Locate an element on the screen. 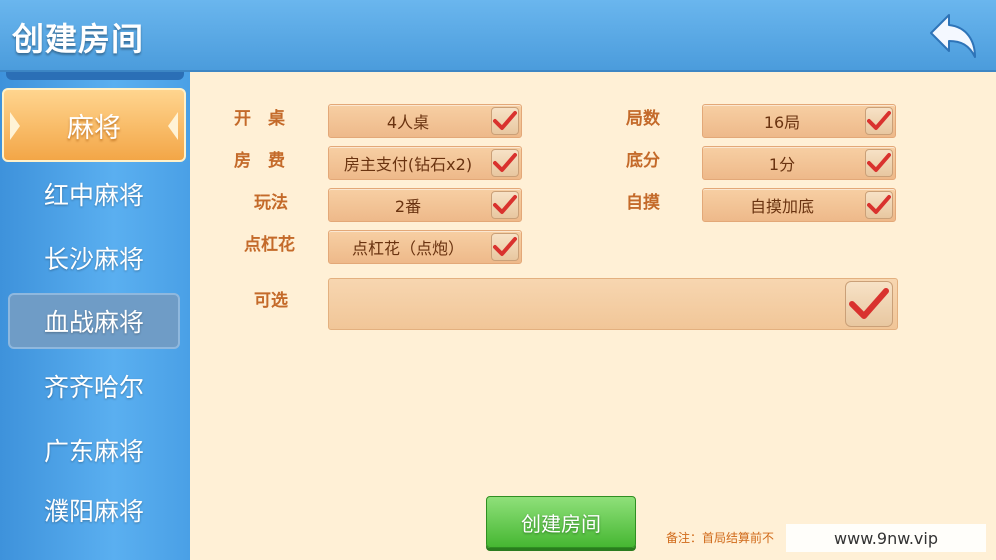 This screenshot has height=560, width=996. header-bar: 创建房间 is located at coordinates (498, 36).